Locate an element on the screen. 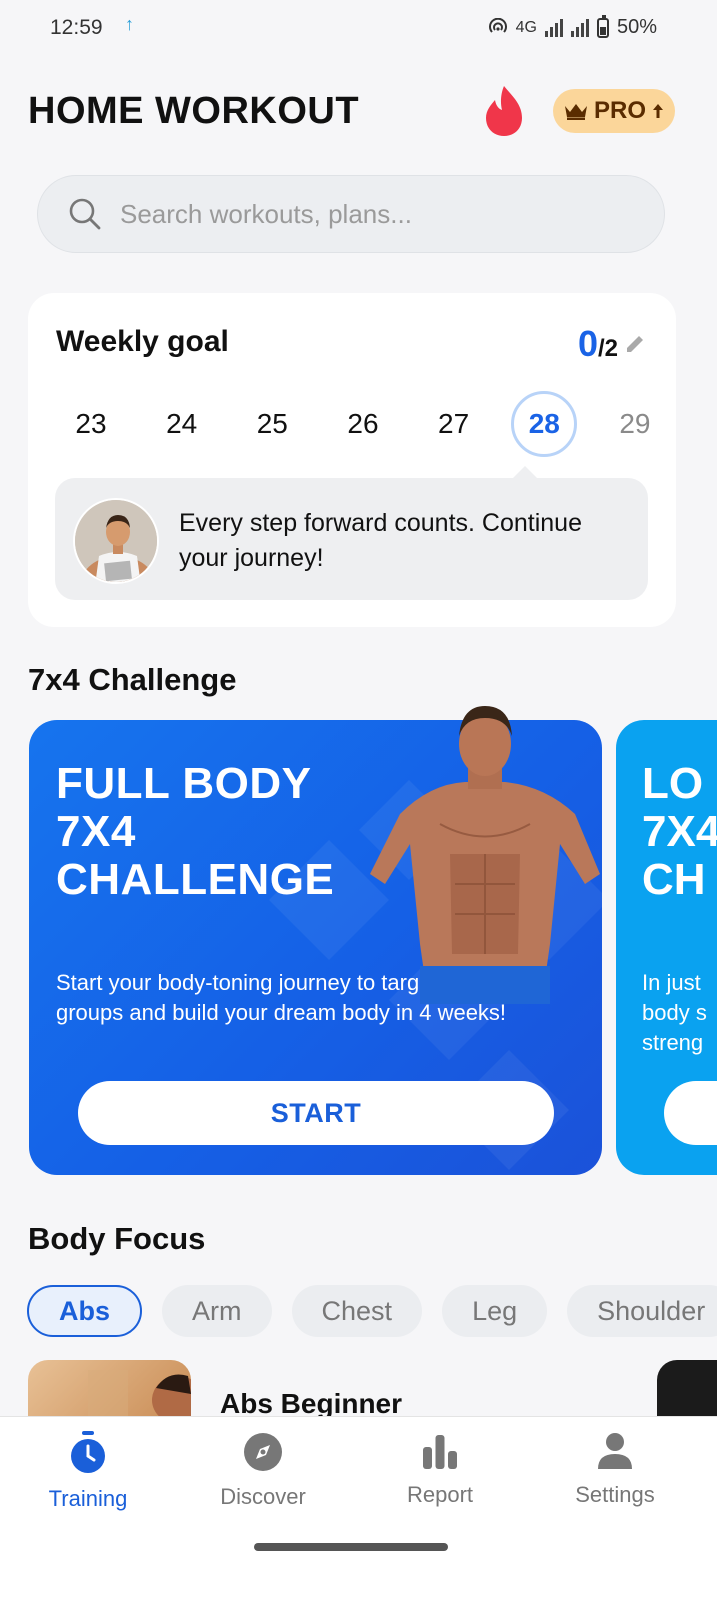 The height and width of the screenshot is (1601, 717). abs-beginner-thumbnail is located at coordinates (109, 1390).